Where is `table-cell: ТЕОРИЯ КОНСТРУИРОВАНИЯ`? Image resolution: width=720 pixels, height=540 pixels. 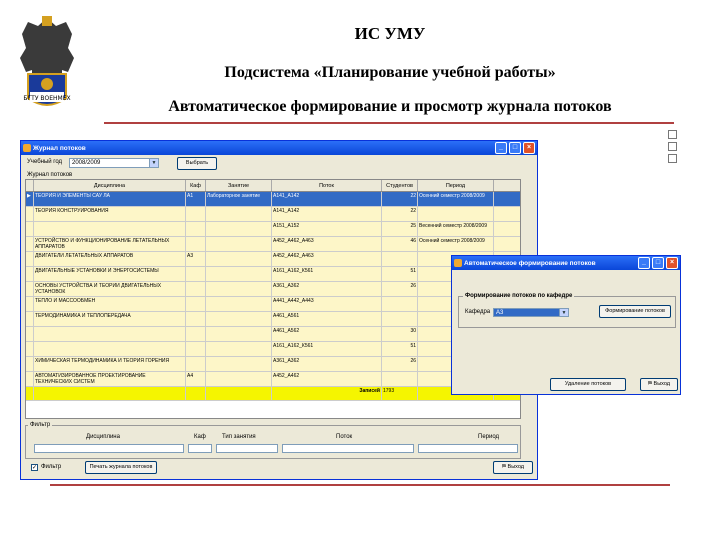
table-cell: ТЕОРИЯ КОНСТРУИРОВАНИЯ is located at coordinates (110, 214).